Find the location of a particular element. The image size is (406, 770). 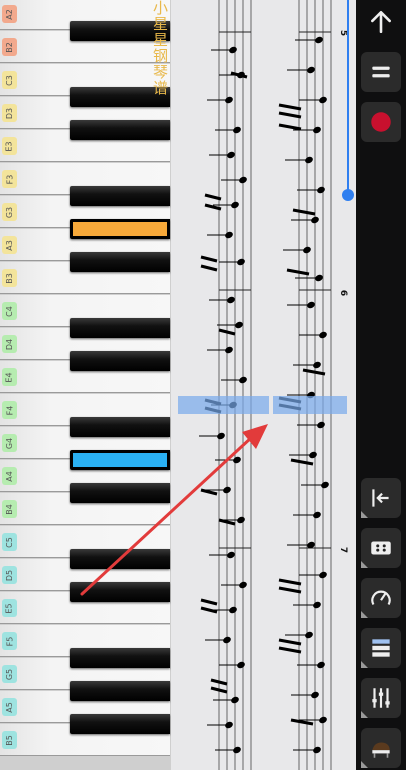

metronome-icon is located at coordinates (381, 598).